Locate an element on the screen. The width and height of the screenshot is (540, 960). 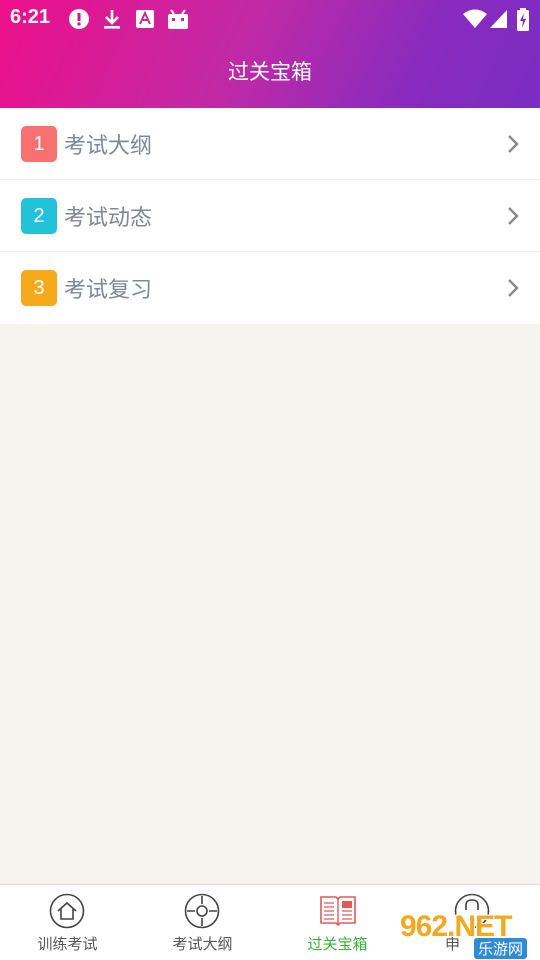
list-item: 3 考试复习 is located at coordinates (270, 288).